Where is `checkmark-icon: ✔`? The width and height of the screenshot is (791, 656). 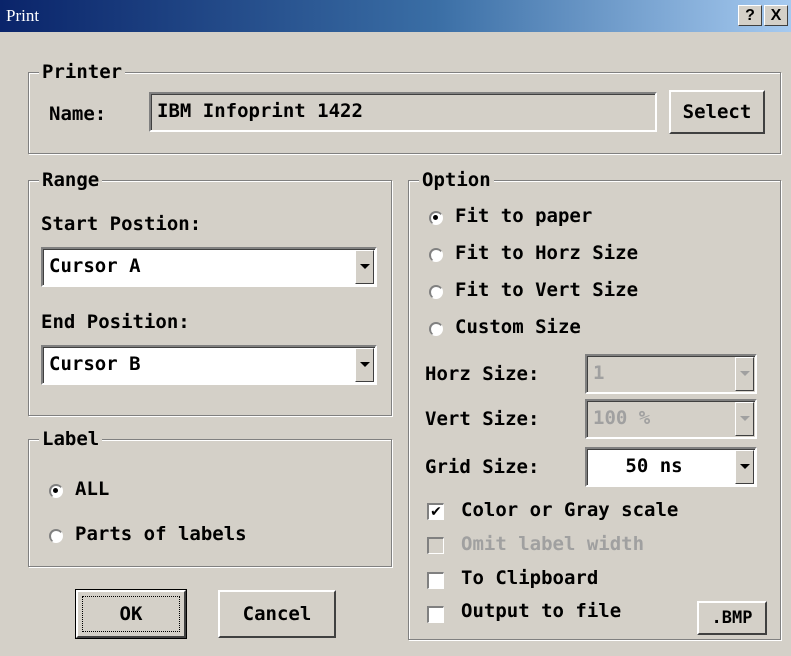
checkmark-icon: ✔ is located at coordinates (436, 512).